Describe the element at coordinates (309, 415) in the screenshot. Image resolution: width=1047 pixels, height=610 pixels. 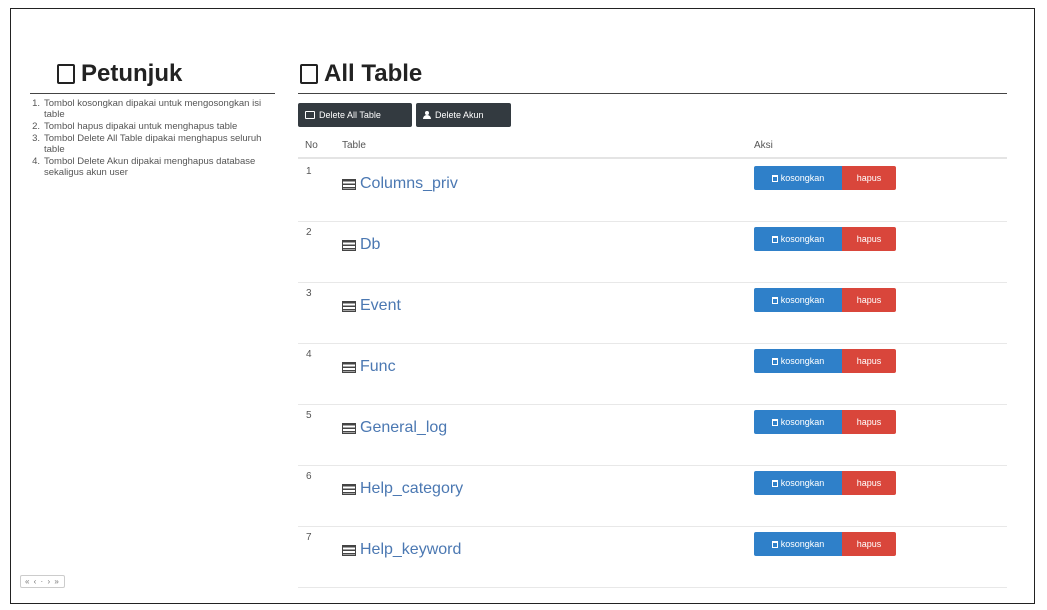
I see `row-number: 5` at that location.